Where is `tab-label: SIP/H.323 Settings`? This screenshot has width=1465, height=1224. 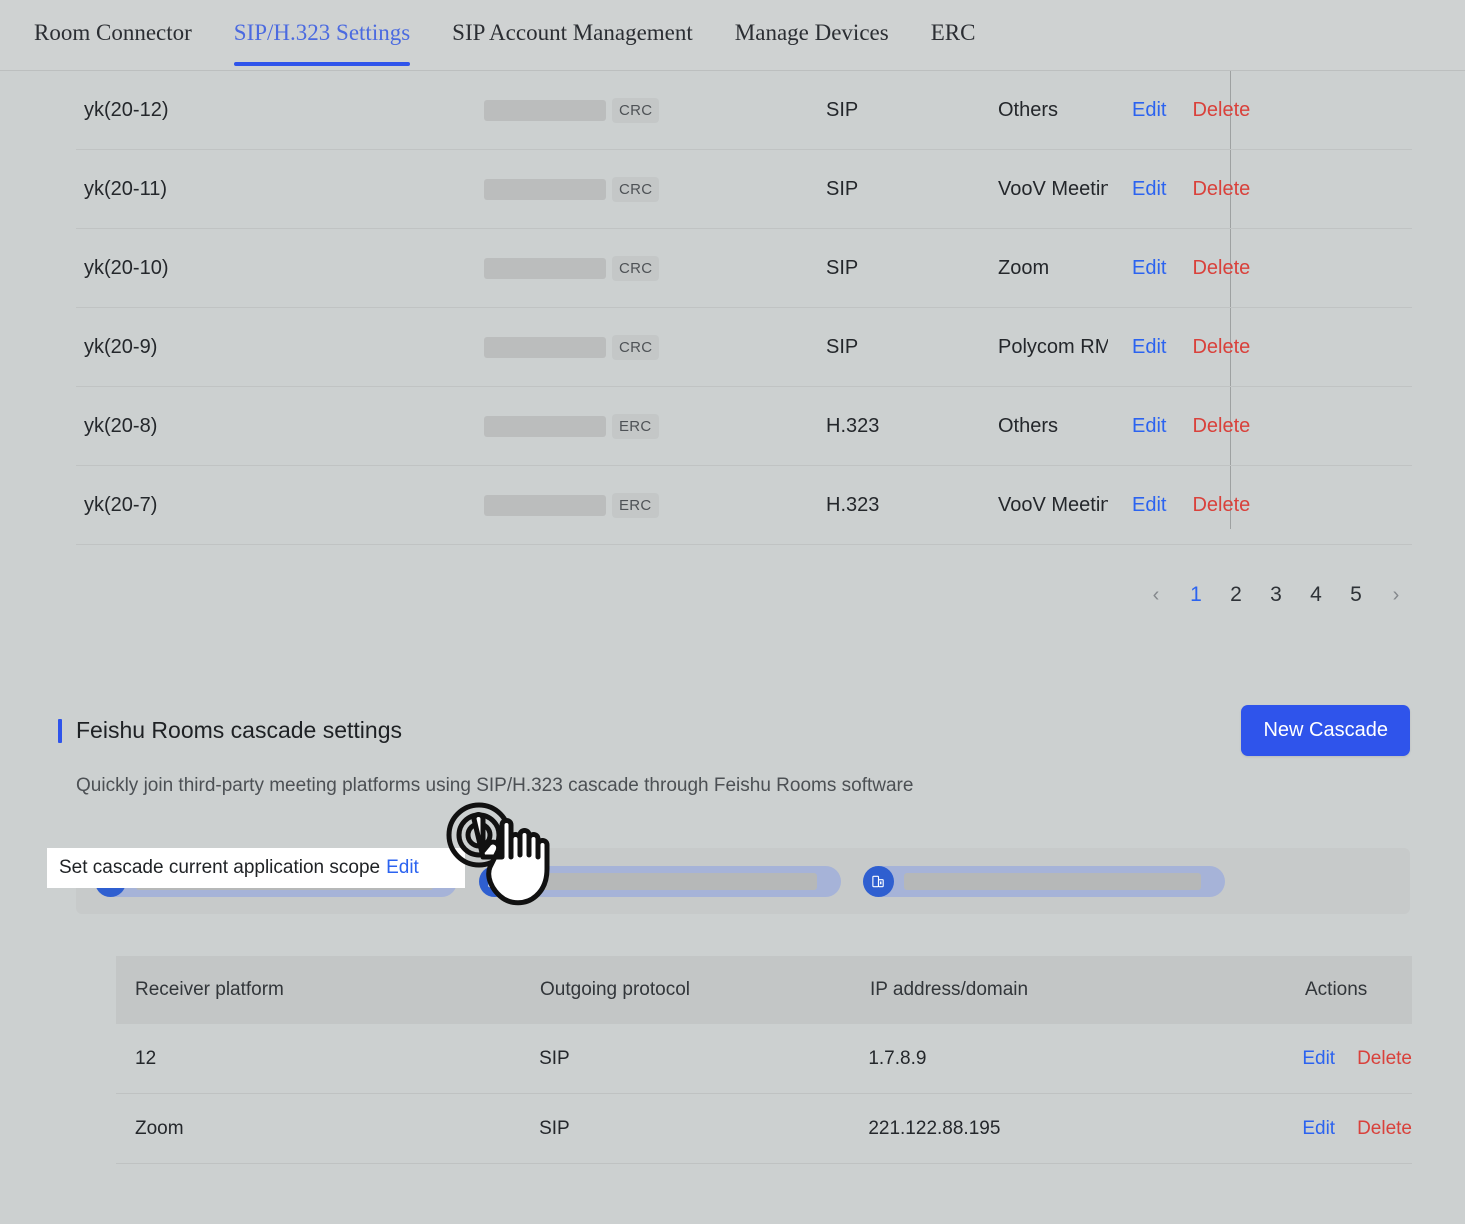 tab-label: SIP/H.323 Settings is located at coordinates (322, 32).